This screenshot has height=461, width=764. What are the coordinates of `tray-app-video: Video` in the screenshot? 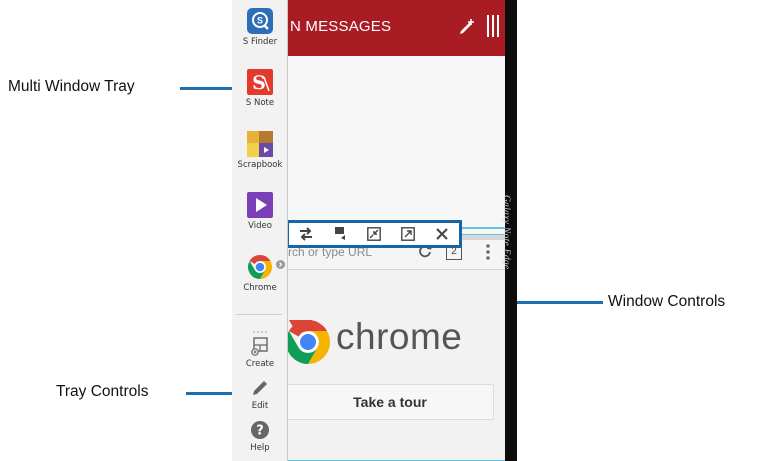 It's located at (260, 211).